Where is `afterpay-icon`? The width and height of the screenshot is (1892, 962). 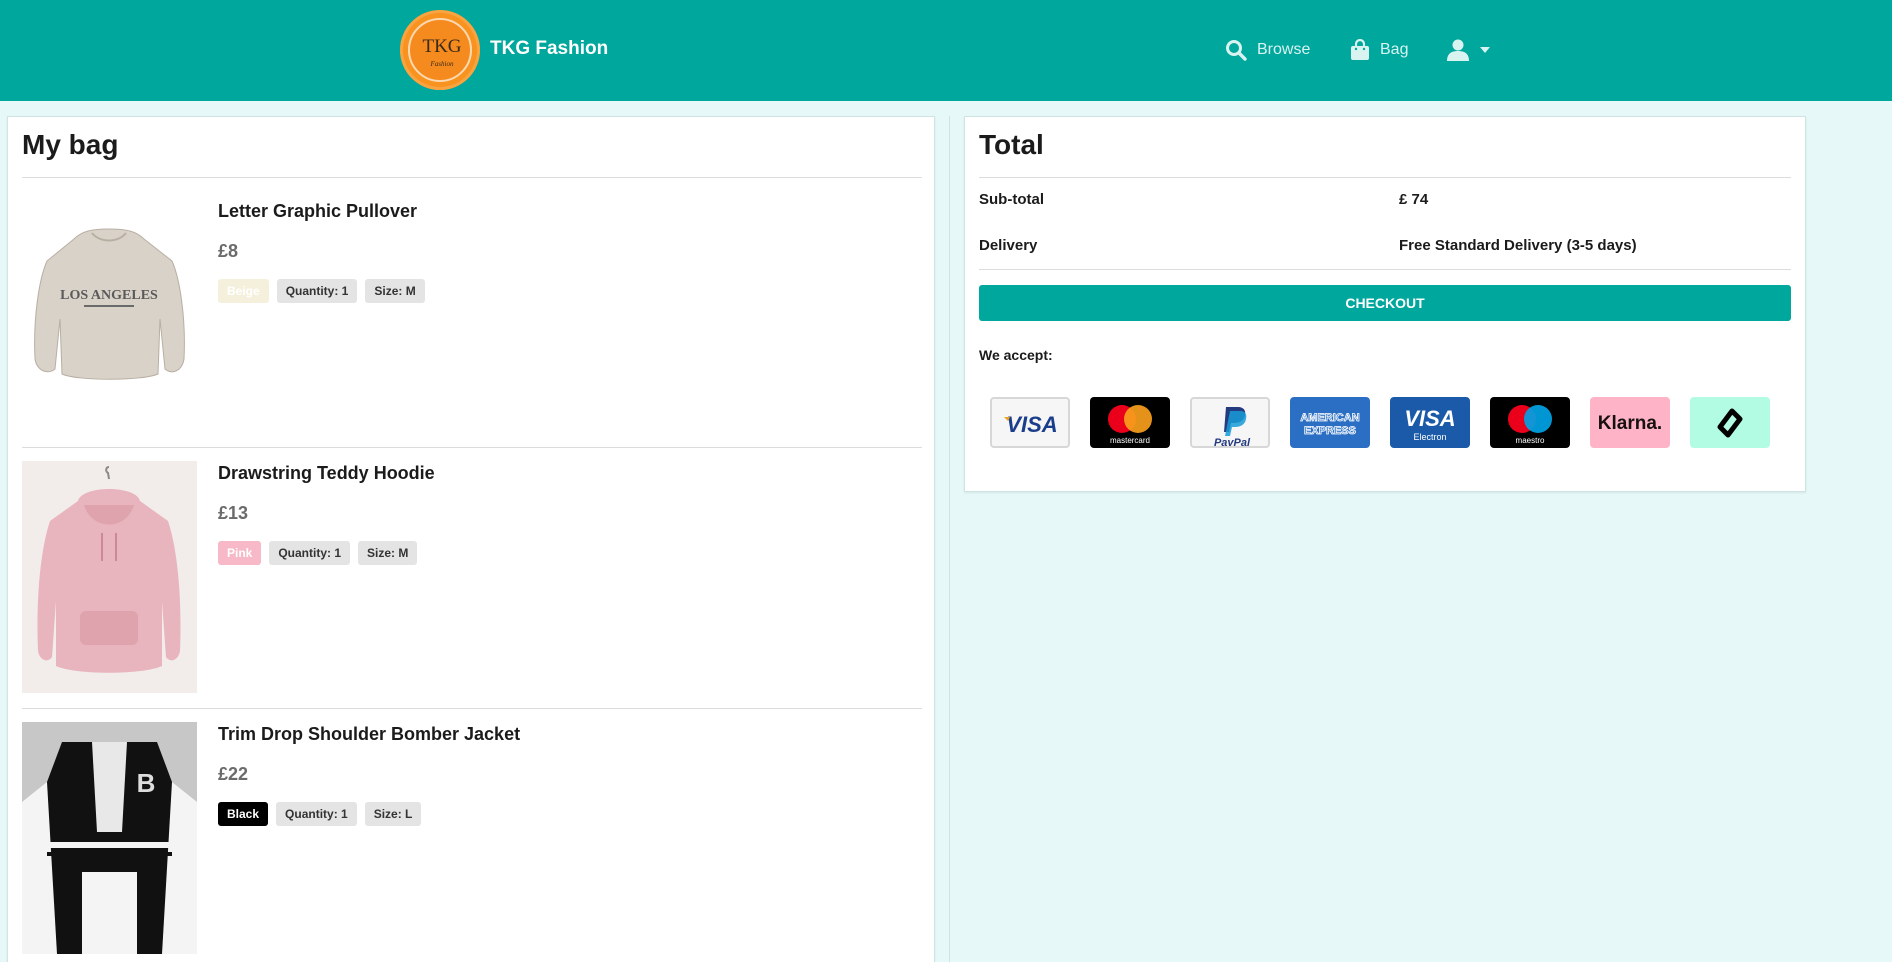 afterpay-icon is located at coordinates (1730, 422).